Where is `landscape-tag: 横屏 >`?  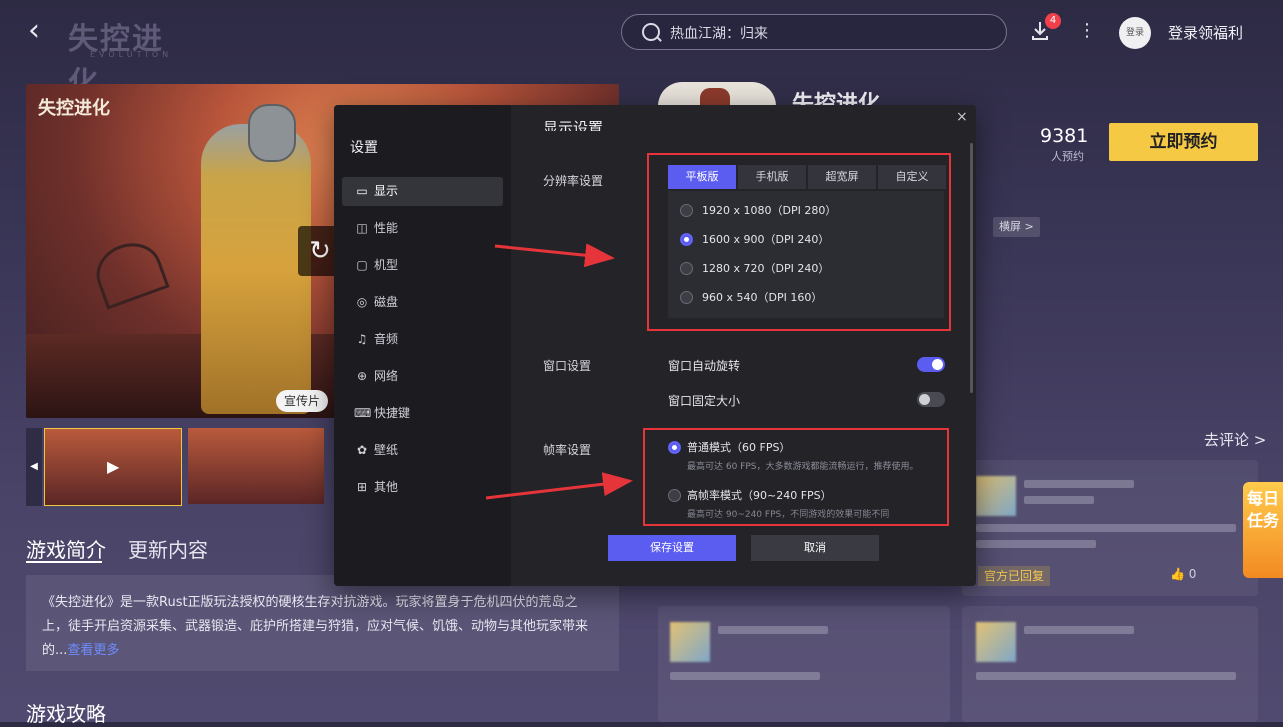
landscape-tag: 横屏 > is located at coordinates (1016, 227).